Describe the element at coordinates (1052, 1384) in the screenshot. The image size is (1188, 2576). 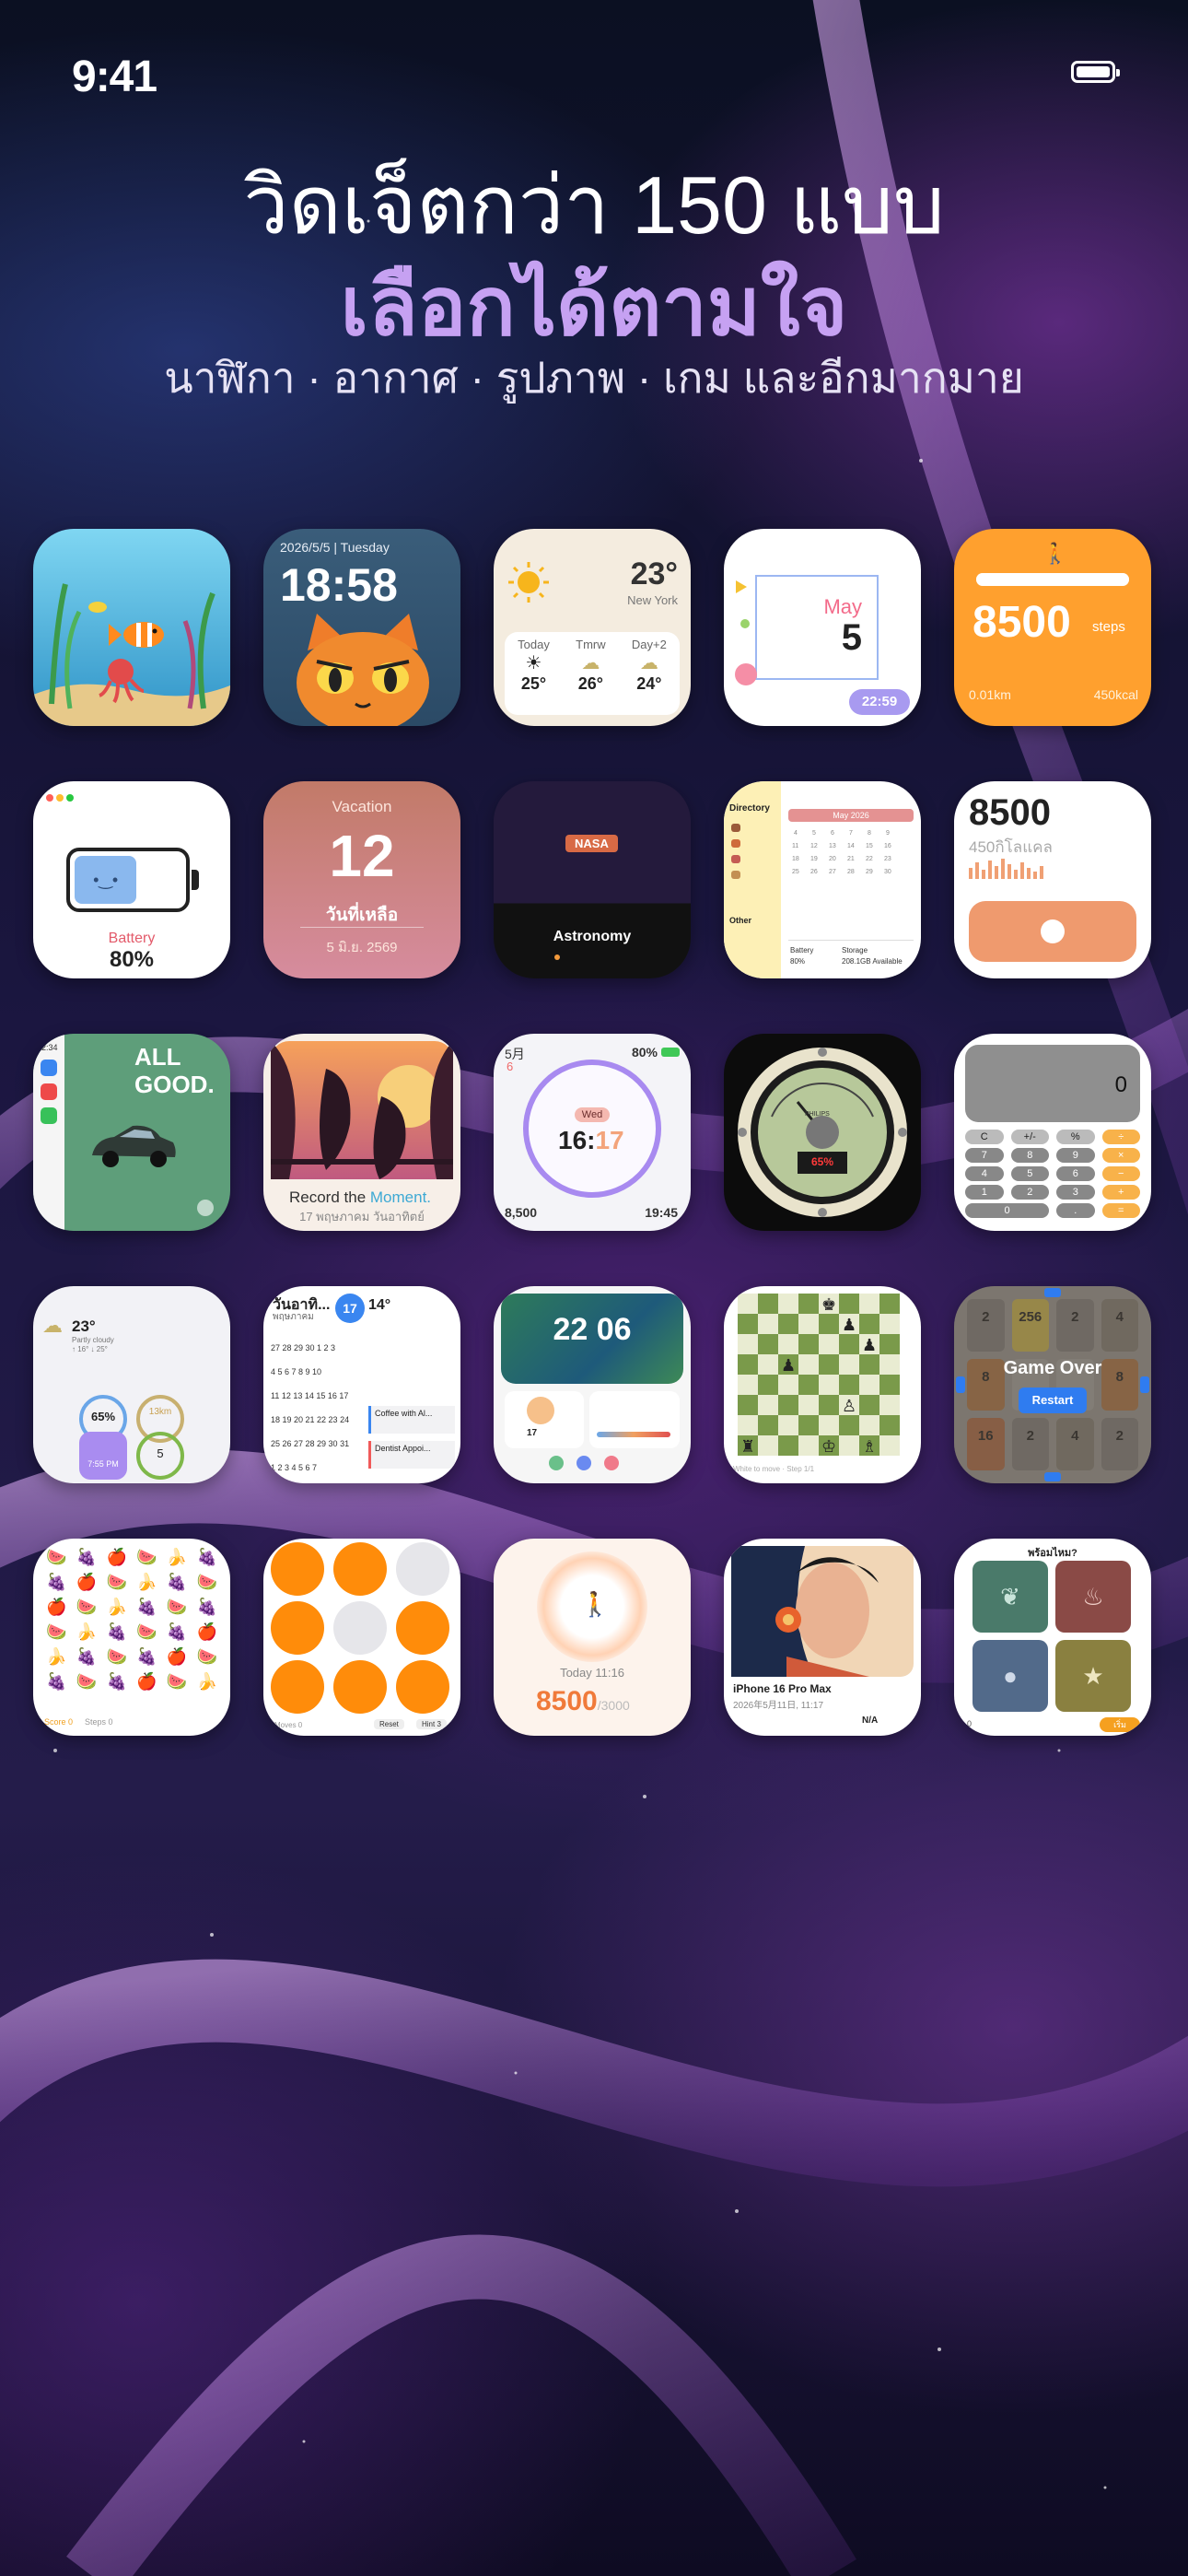
I see `game-2048-widget: 2 256 2 4 8 8 16 2 4 2 Game Over Restart` at that location.